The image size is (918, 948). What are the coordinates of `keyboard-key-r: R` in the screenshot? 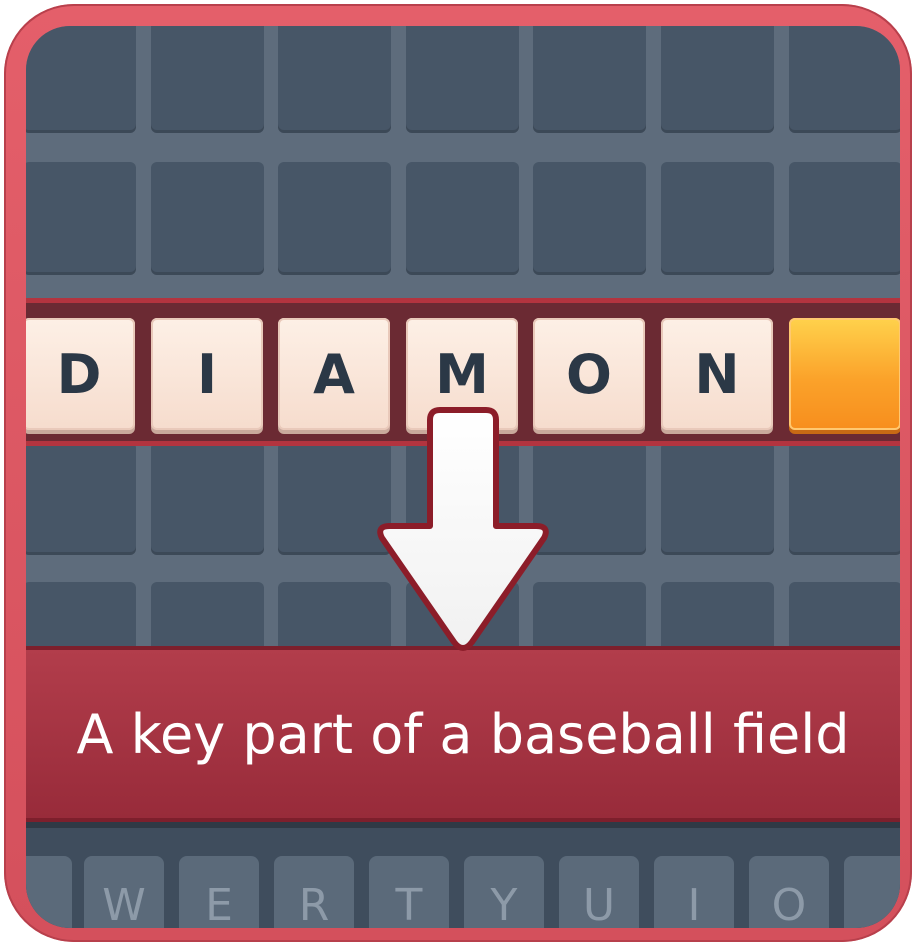 It's located at (314, 892).